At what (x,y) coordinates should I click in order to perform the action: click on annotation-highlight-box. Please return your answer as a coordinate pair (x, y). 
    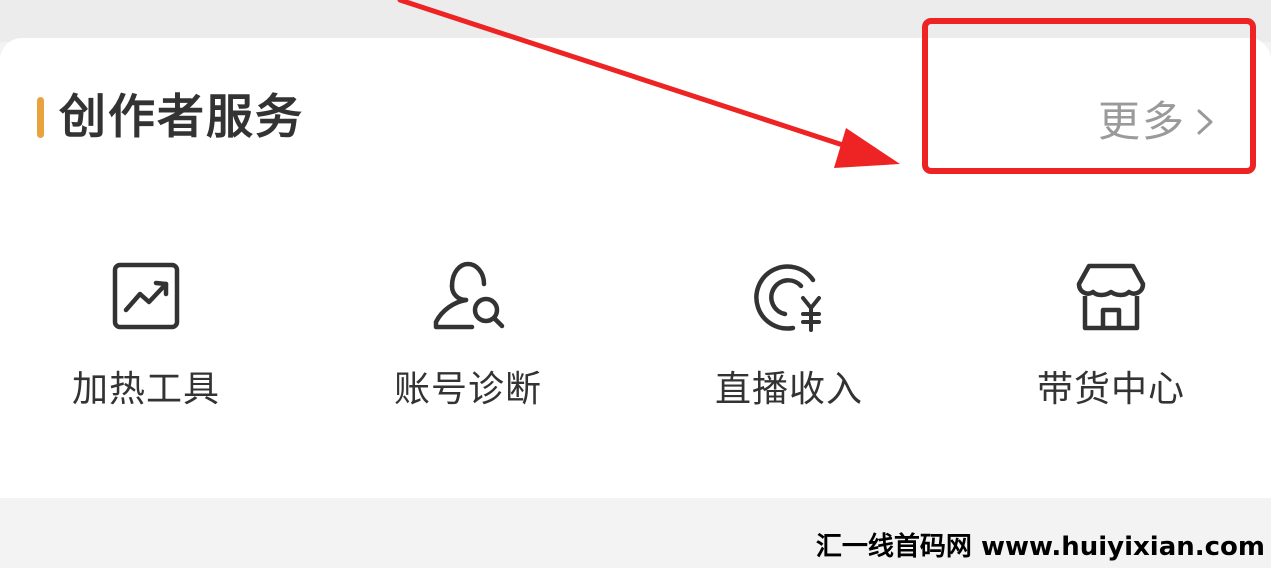
    Looking at the image, I should click on (1089, 96).